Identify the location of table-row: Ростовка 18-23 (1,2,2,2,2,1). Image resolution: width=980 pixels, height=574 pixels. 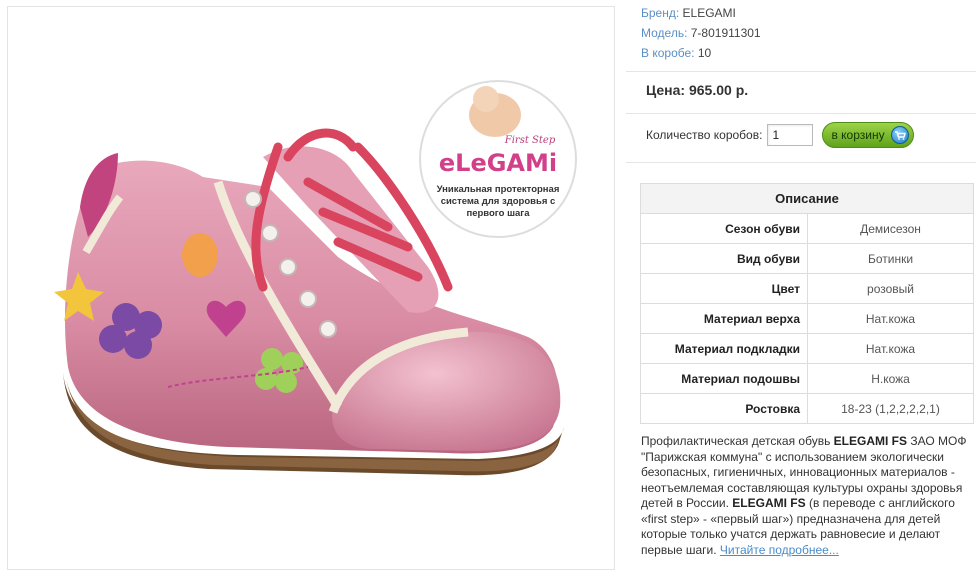
(807, 408).